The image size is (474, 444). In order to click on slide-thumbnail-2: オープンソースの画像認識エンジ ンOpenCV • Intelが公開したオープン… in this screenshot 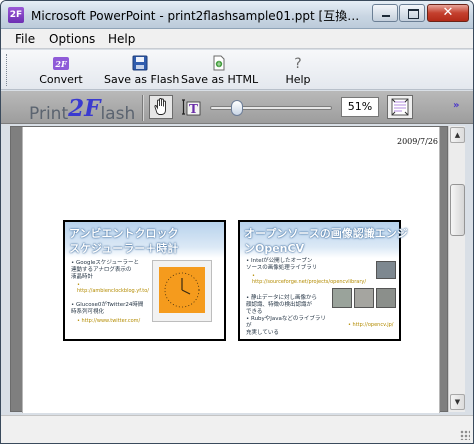, I will do `click(323, 280)`.